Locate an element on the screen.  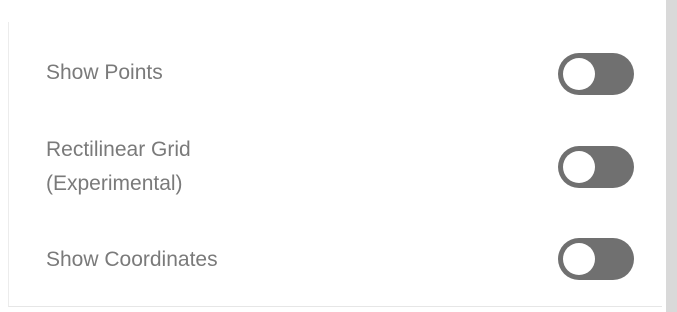
setting-row-show-coordinates: Show Coordinates is located at coordinates (336, 259).